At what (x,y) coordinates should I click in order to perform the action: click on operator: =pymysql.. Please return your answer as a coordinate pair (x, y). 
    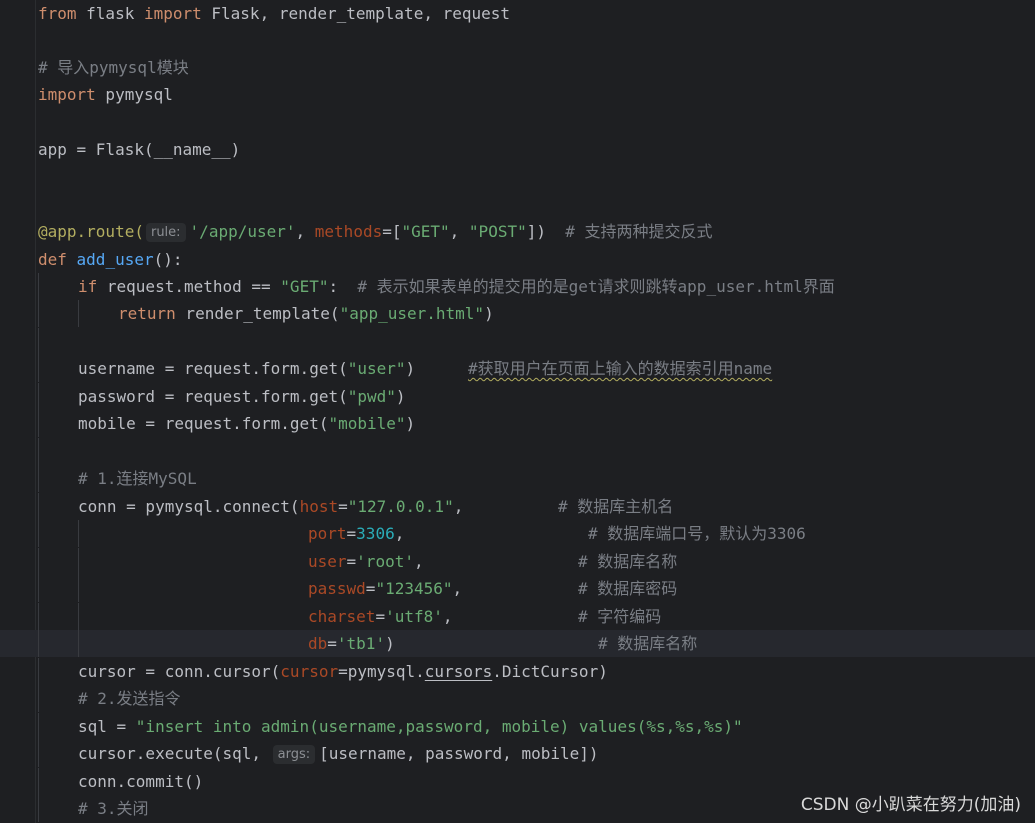
    Looking at the image, I should click on (381, 671).